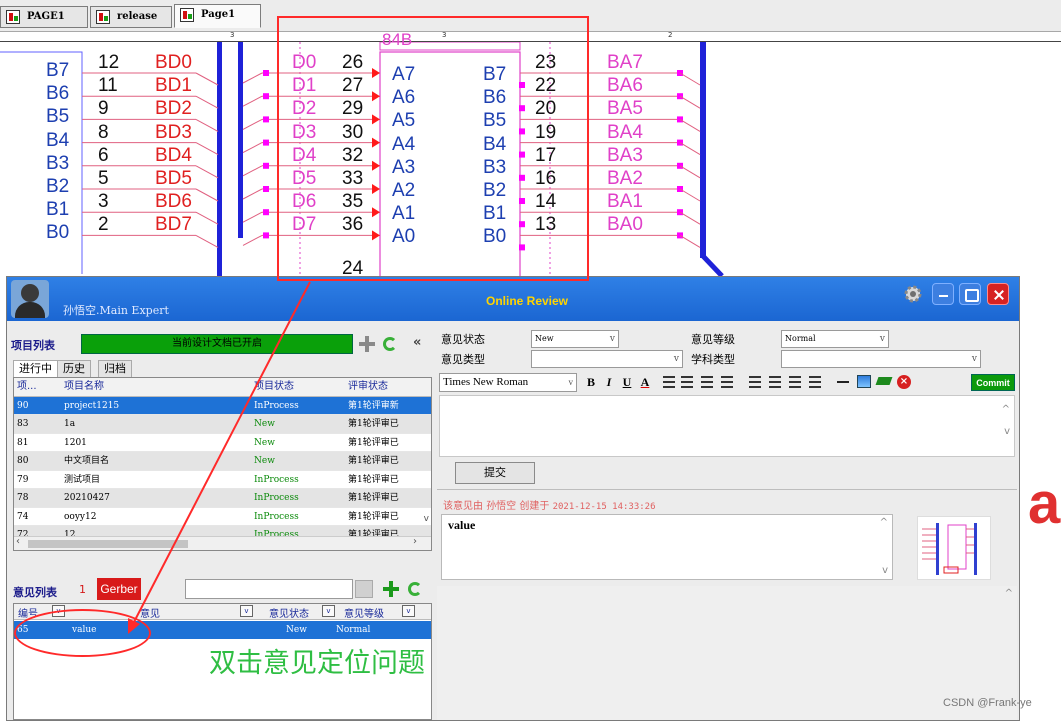 This screenshot has width=1061, height=721. What do you see at coordinates (884, 381) in the screenshot?
I see `link-icon` at bounding box center [884, 381].